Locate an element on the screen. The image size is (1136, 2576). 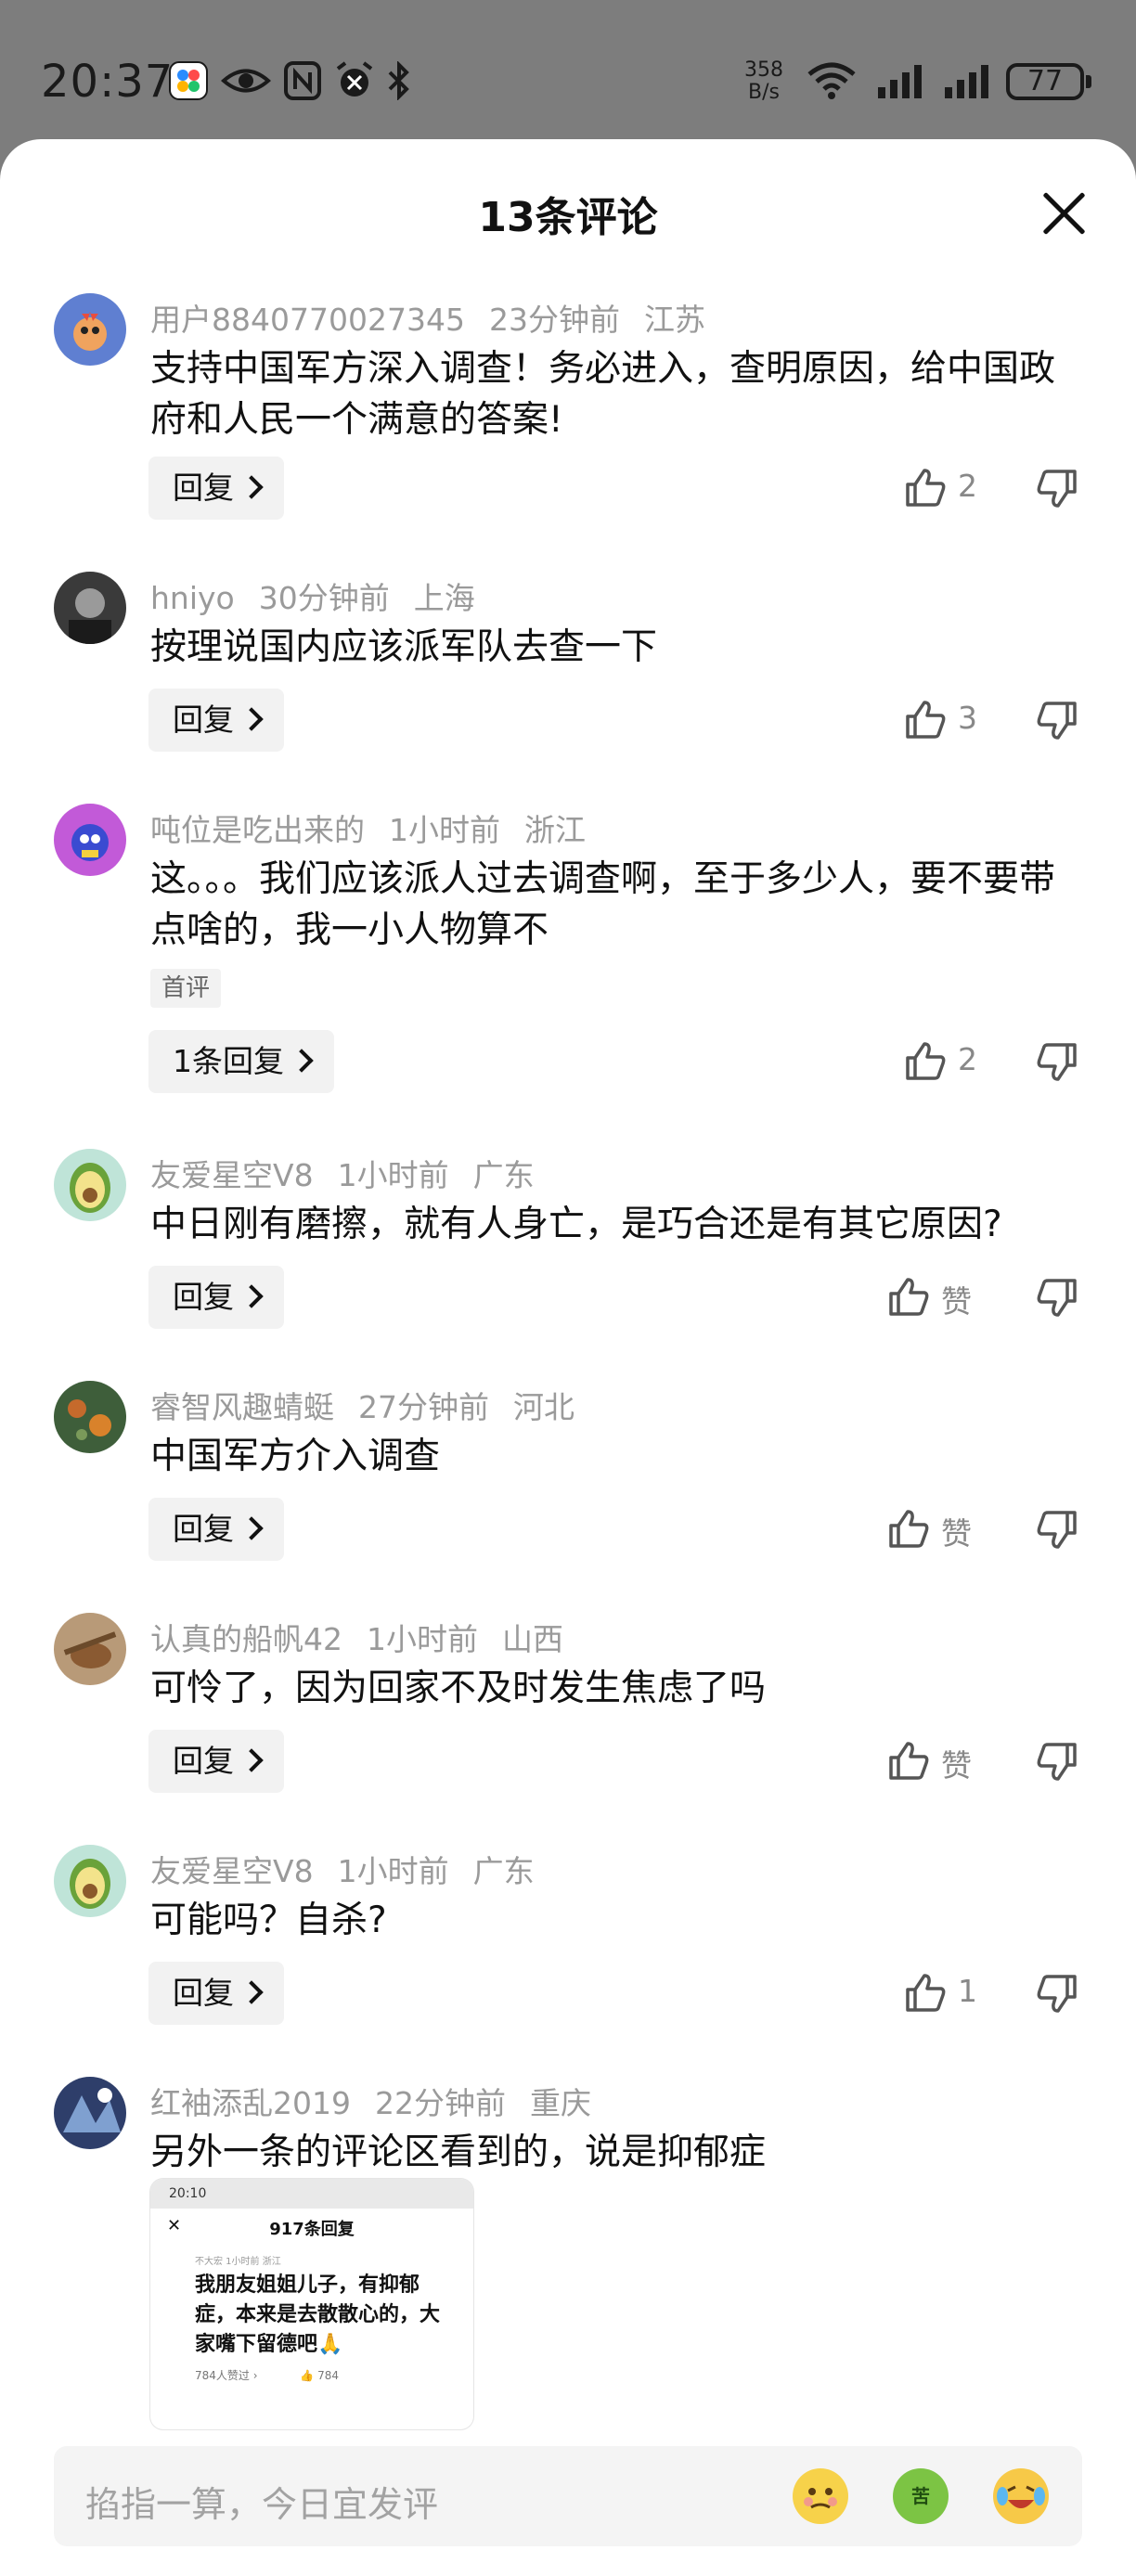
timestamp: 23分钟前 is located at coordinates (554, 320).